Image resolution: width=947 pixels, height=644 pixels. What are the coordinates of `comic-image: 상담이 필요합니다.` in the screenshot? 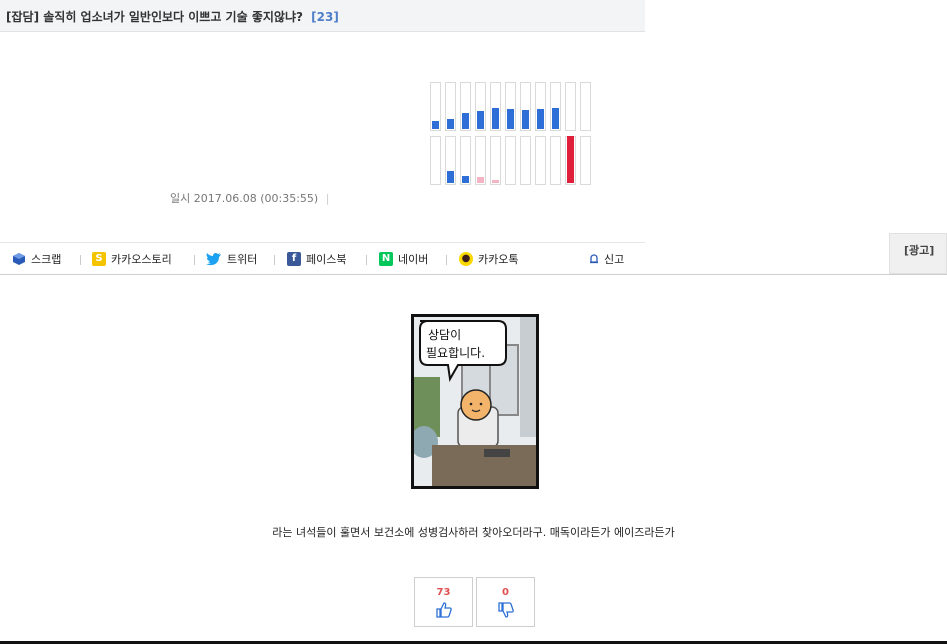 It's located at (475, 401).